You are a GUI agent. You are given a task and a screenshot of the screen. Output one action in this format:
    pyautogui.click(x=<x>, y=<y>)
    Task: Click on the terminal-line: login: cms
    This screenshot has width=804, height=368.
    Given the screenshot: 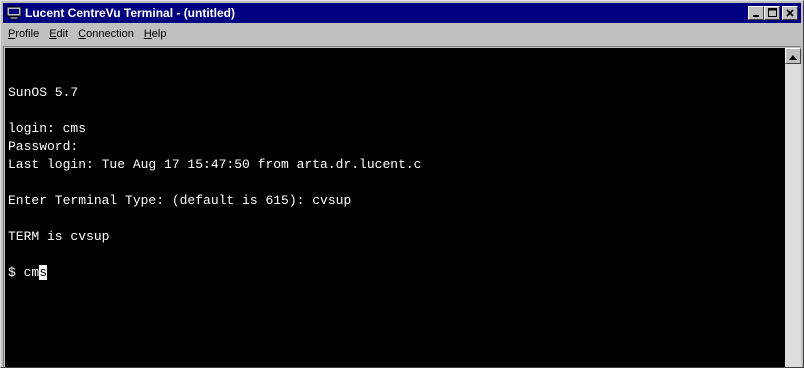 What is the action you would take?
    pyautogui.click(x=47, y=128)
    